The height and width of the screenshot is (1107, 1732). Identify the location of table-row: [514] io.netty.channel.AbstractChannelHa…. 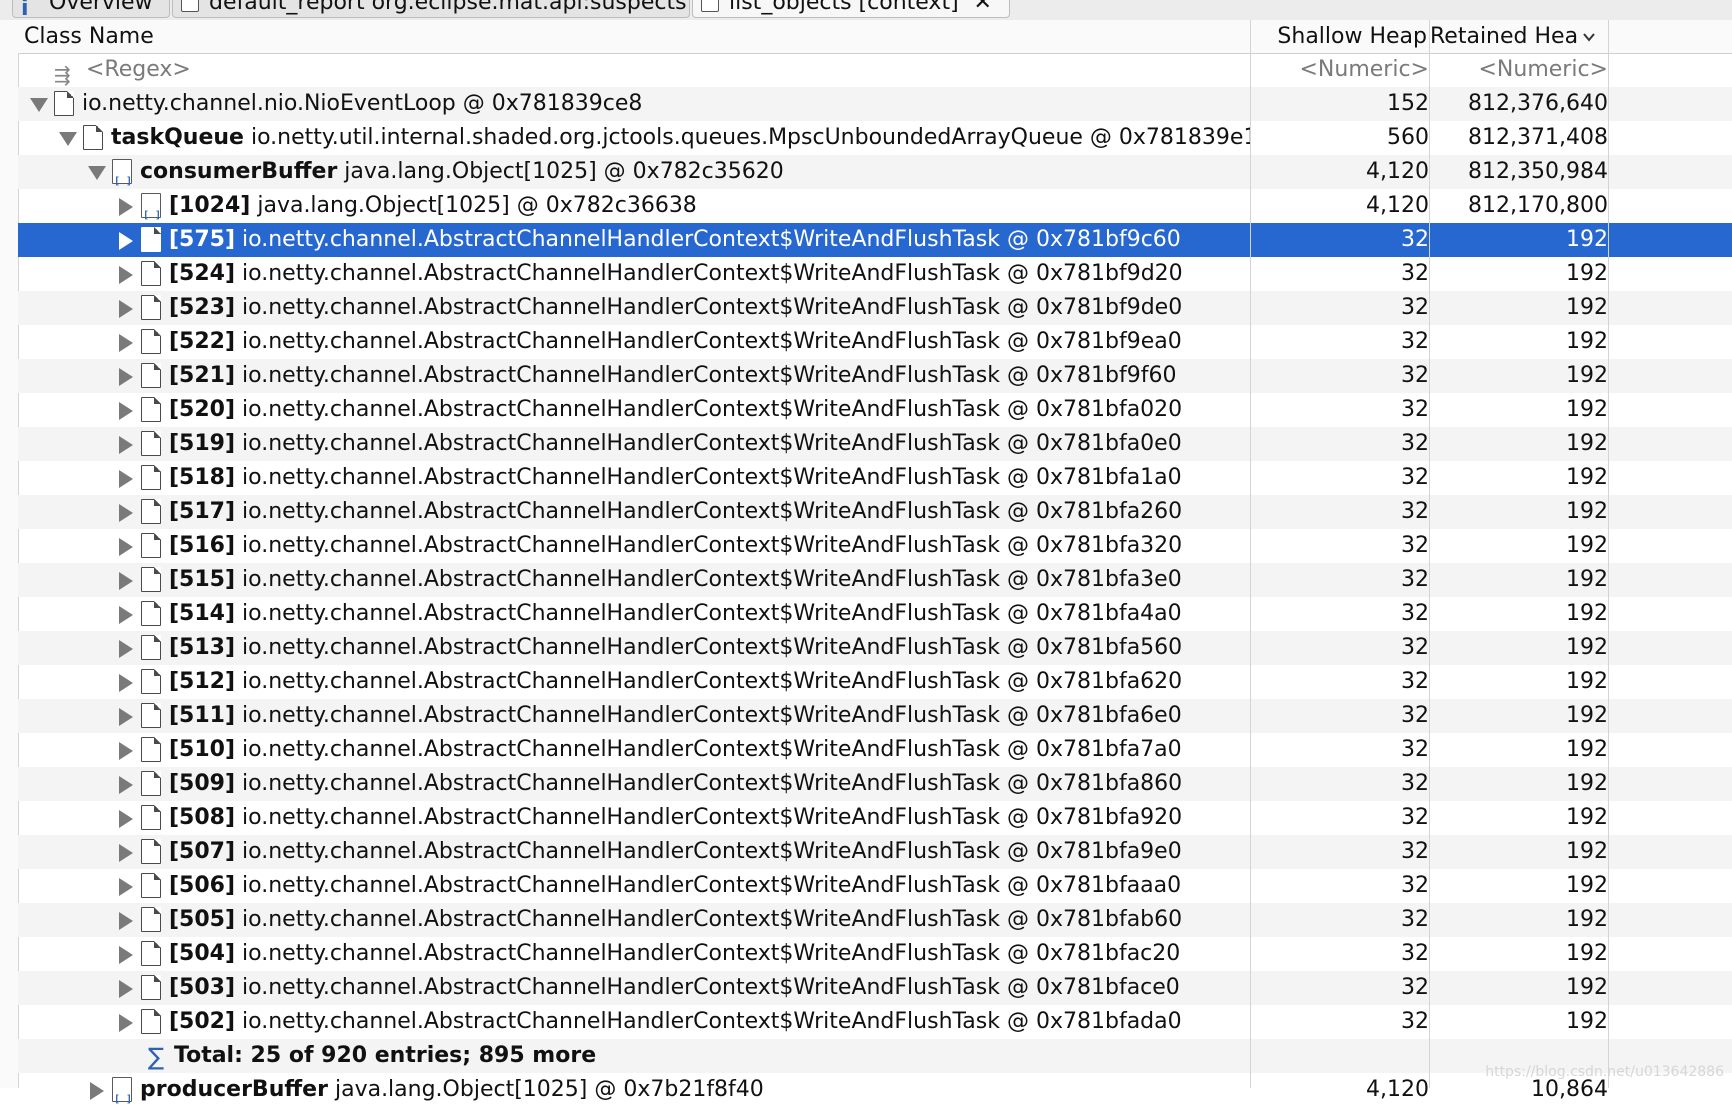
(875, 614).